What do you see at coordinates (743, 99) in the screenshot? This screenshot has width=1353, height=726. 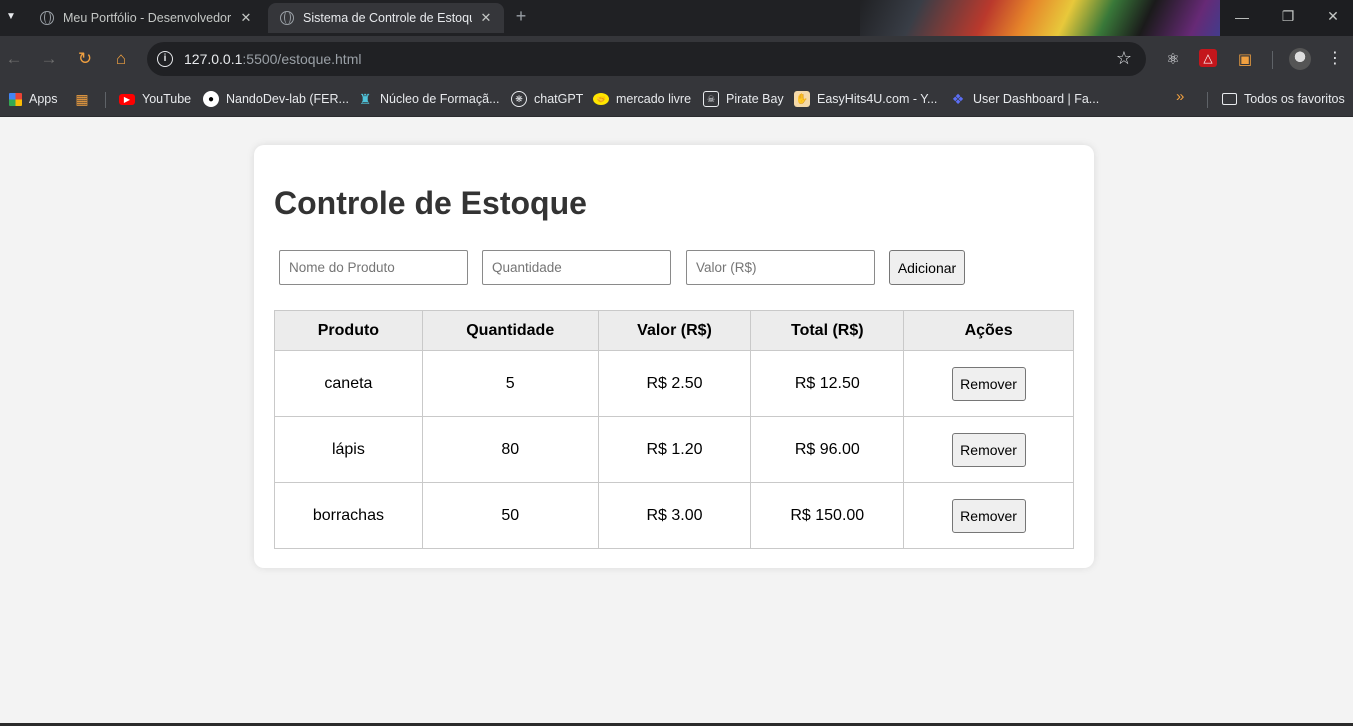 I see `bookmark-piratebay: ☠ Pirate Bay` at bounding box center [743, 99].